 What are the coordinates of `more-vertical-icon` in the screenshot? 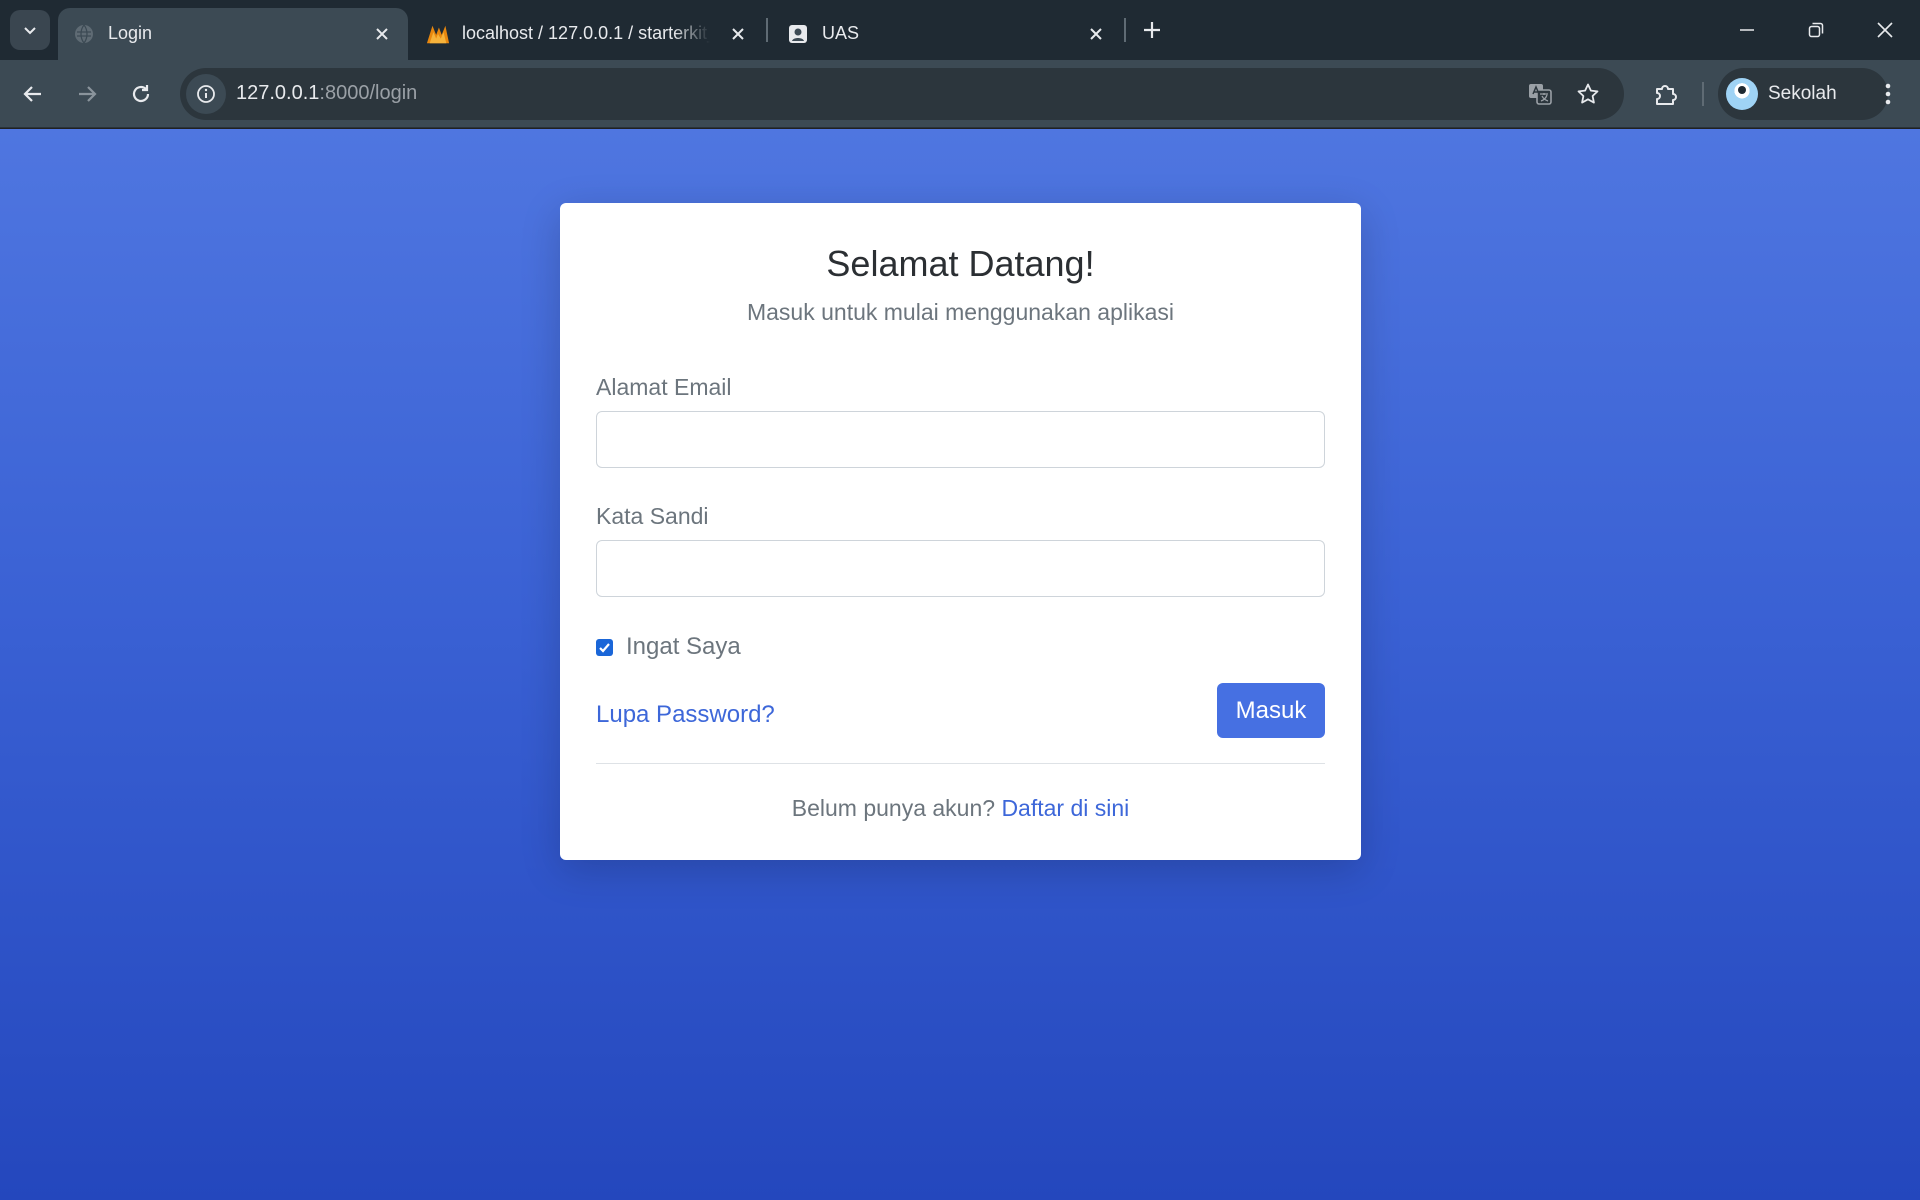 It's located at (1888, 94).